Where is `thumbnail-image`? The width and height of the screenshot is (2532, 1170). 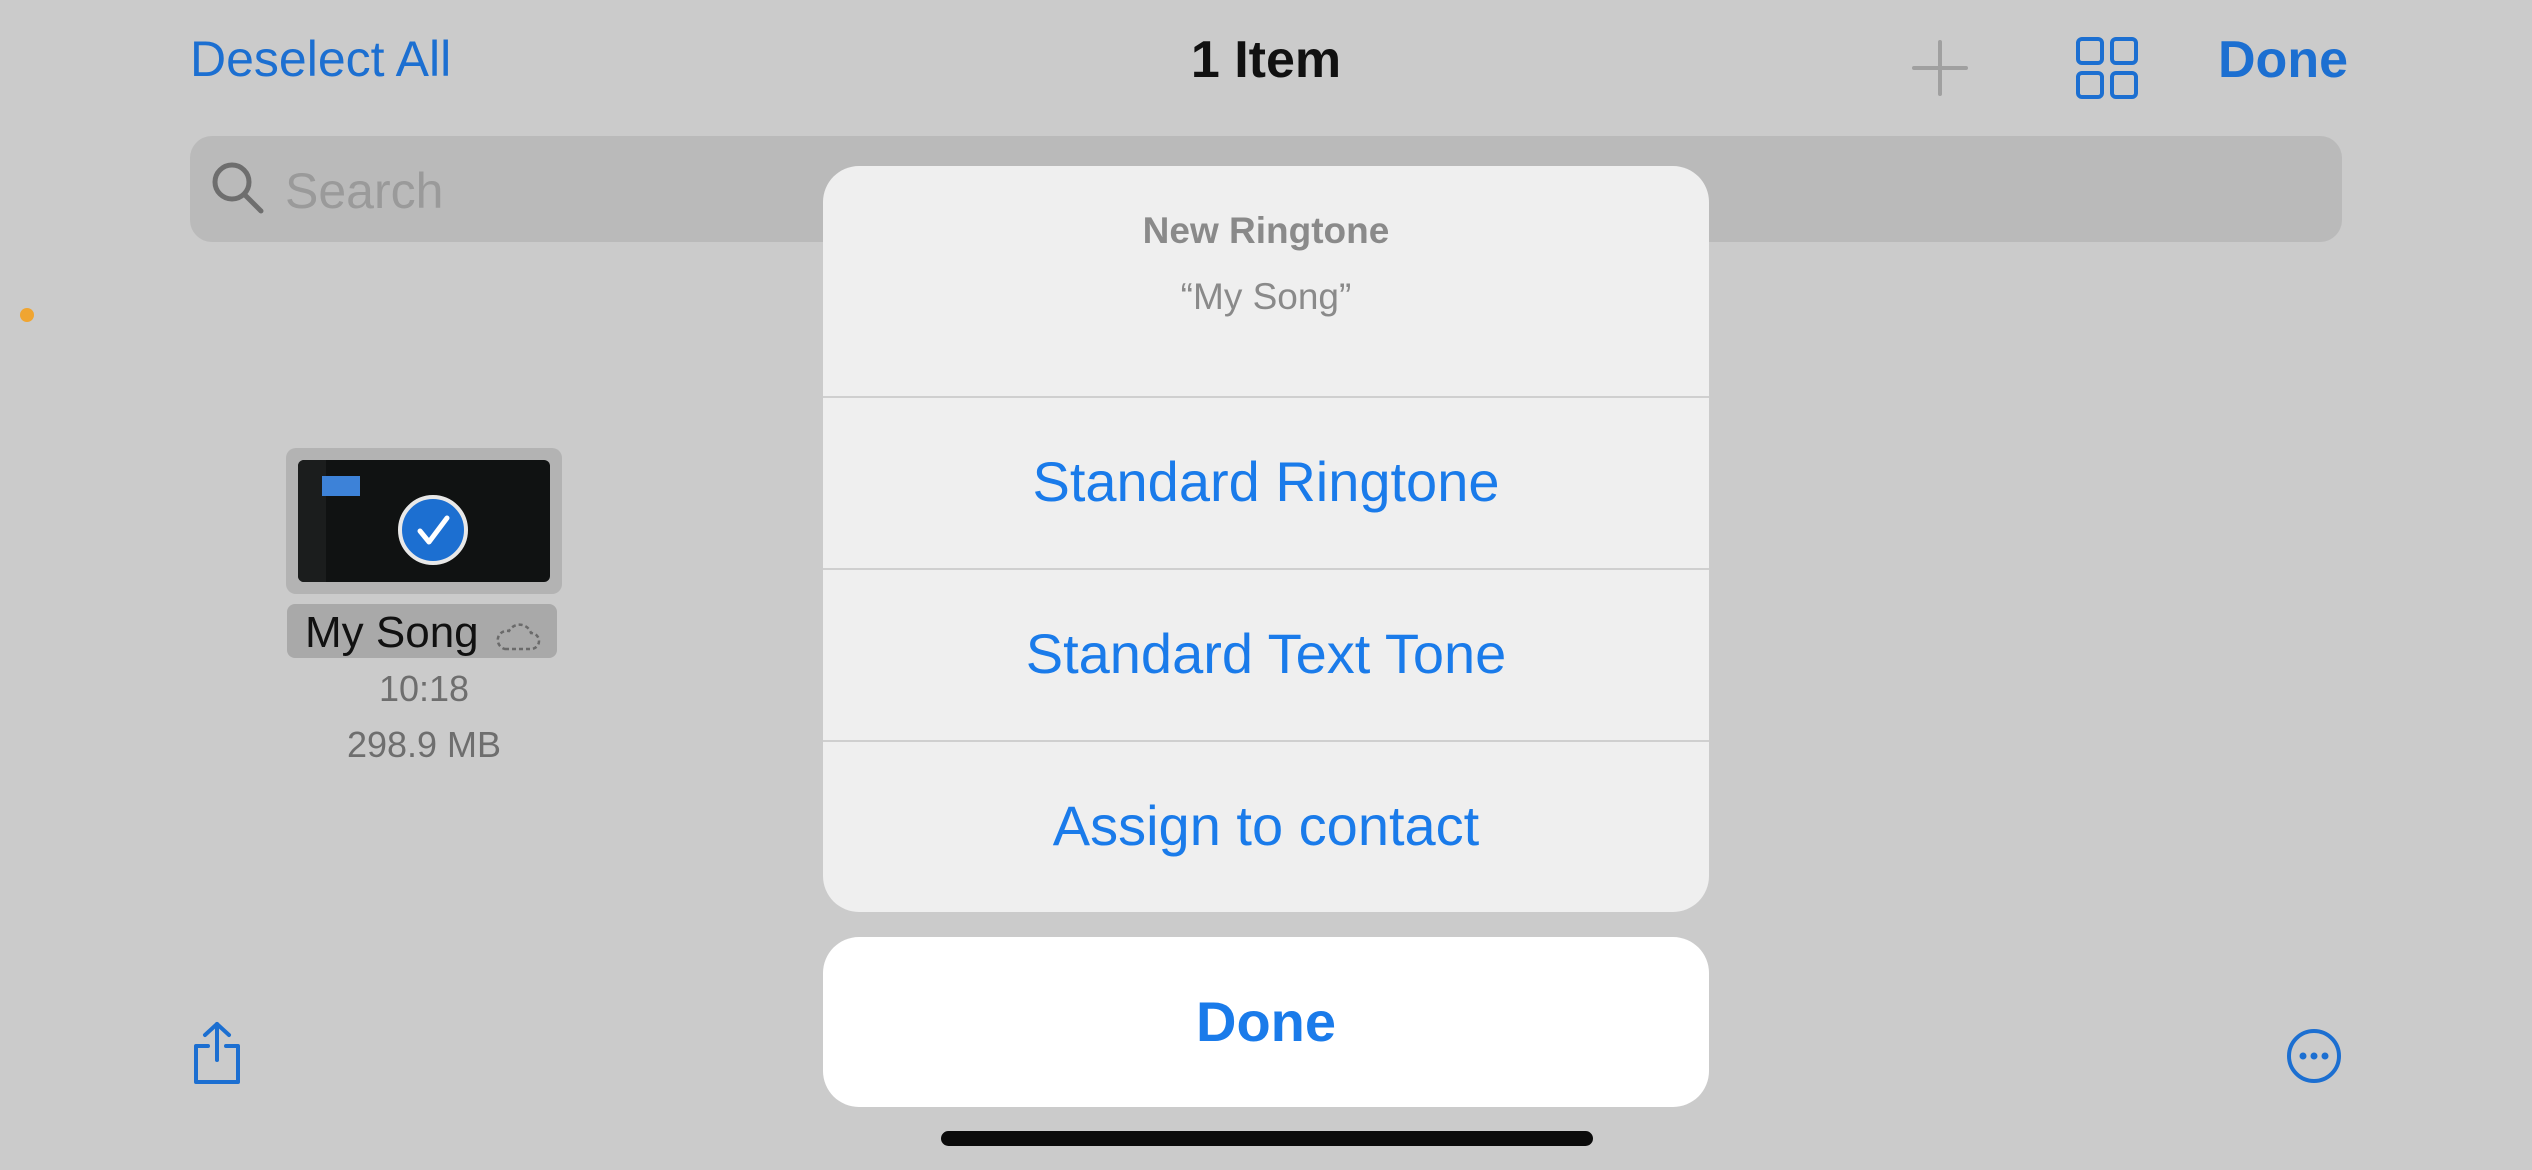
thumbnail-image is located at coordinates (424, 521).